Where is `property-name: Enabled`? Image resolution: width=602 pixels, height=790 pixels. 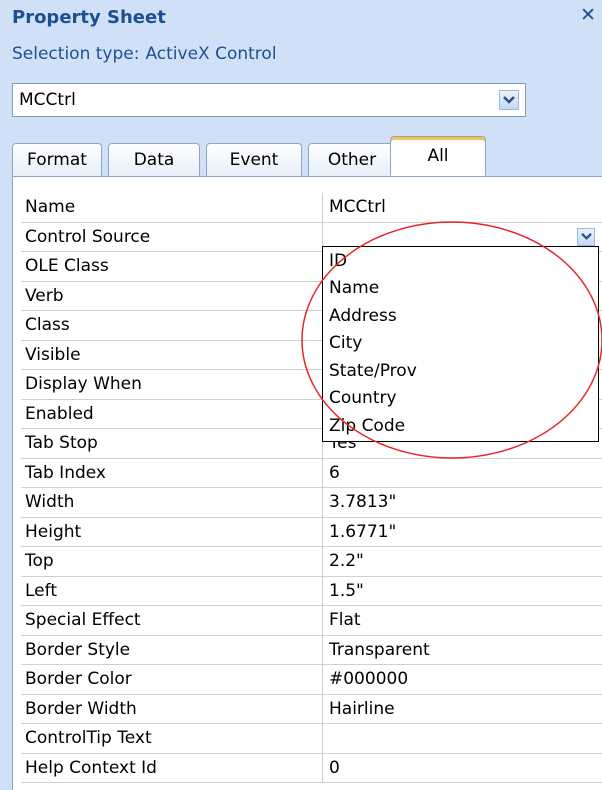 property-name: Enabled is located at coordinates (172, 413).